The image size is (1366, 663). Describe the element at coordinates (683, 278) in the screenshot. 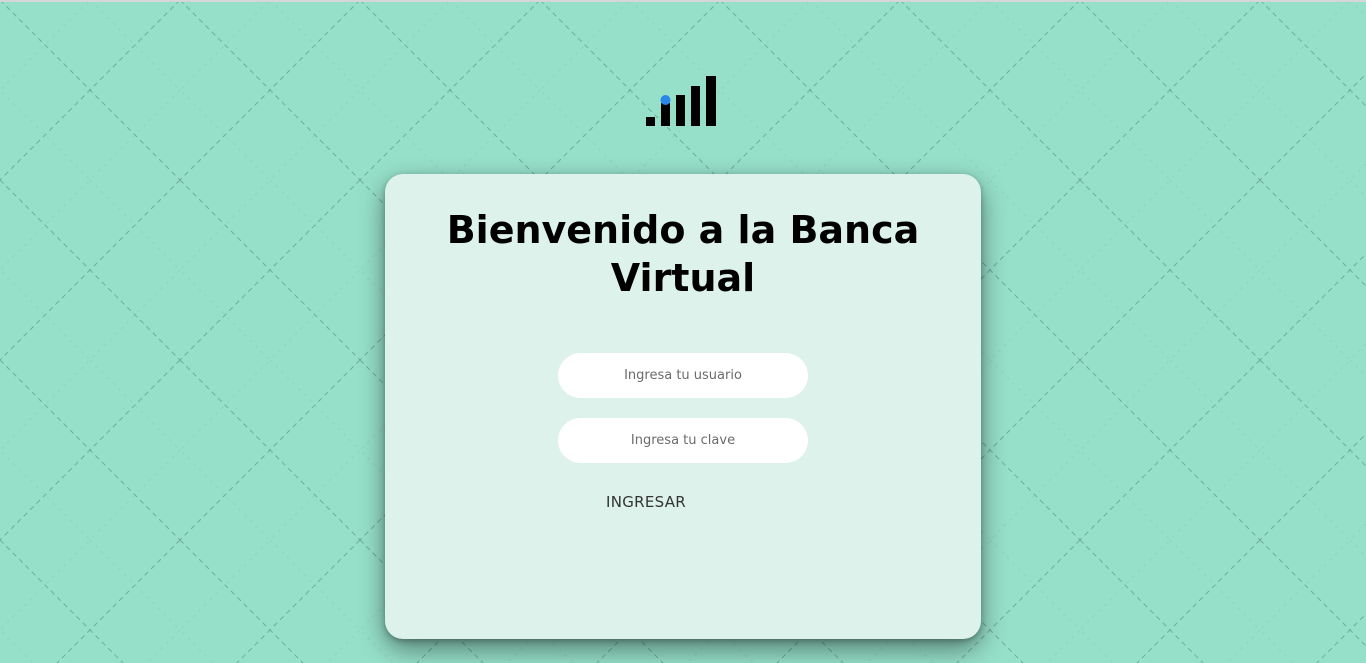

I see `title-line-2: Virtual` at that location.